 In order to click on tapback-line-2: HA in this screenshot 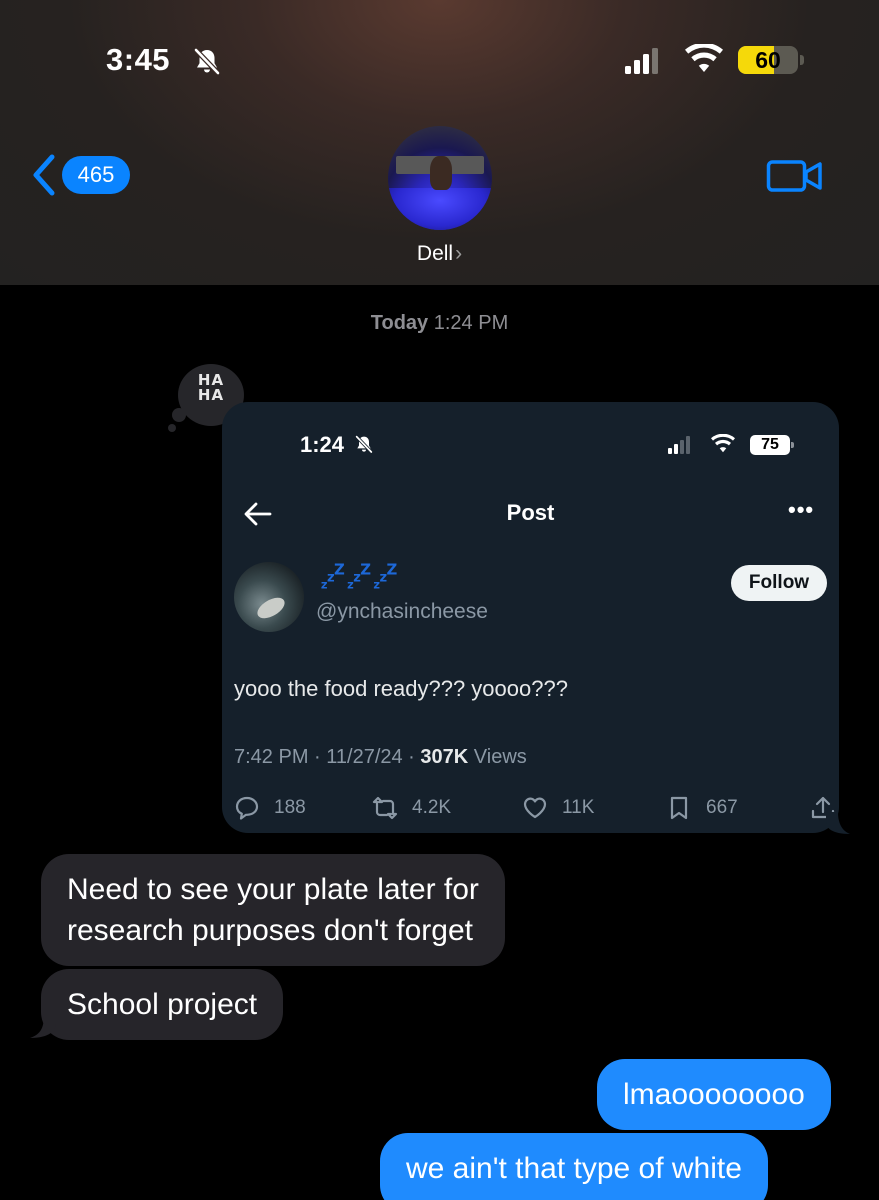, I will do `click(211, 395)`.